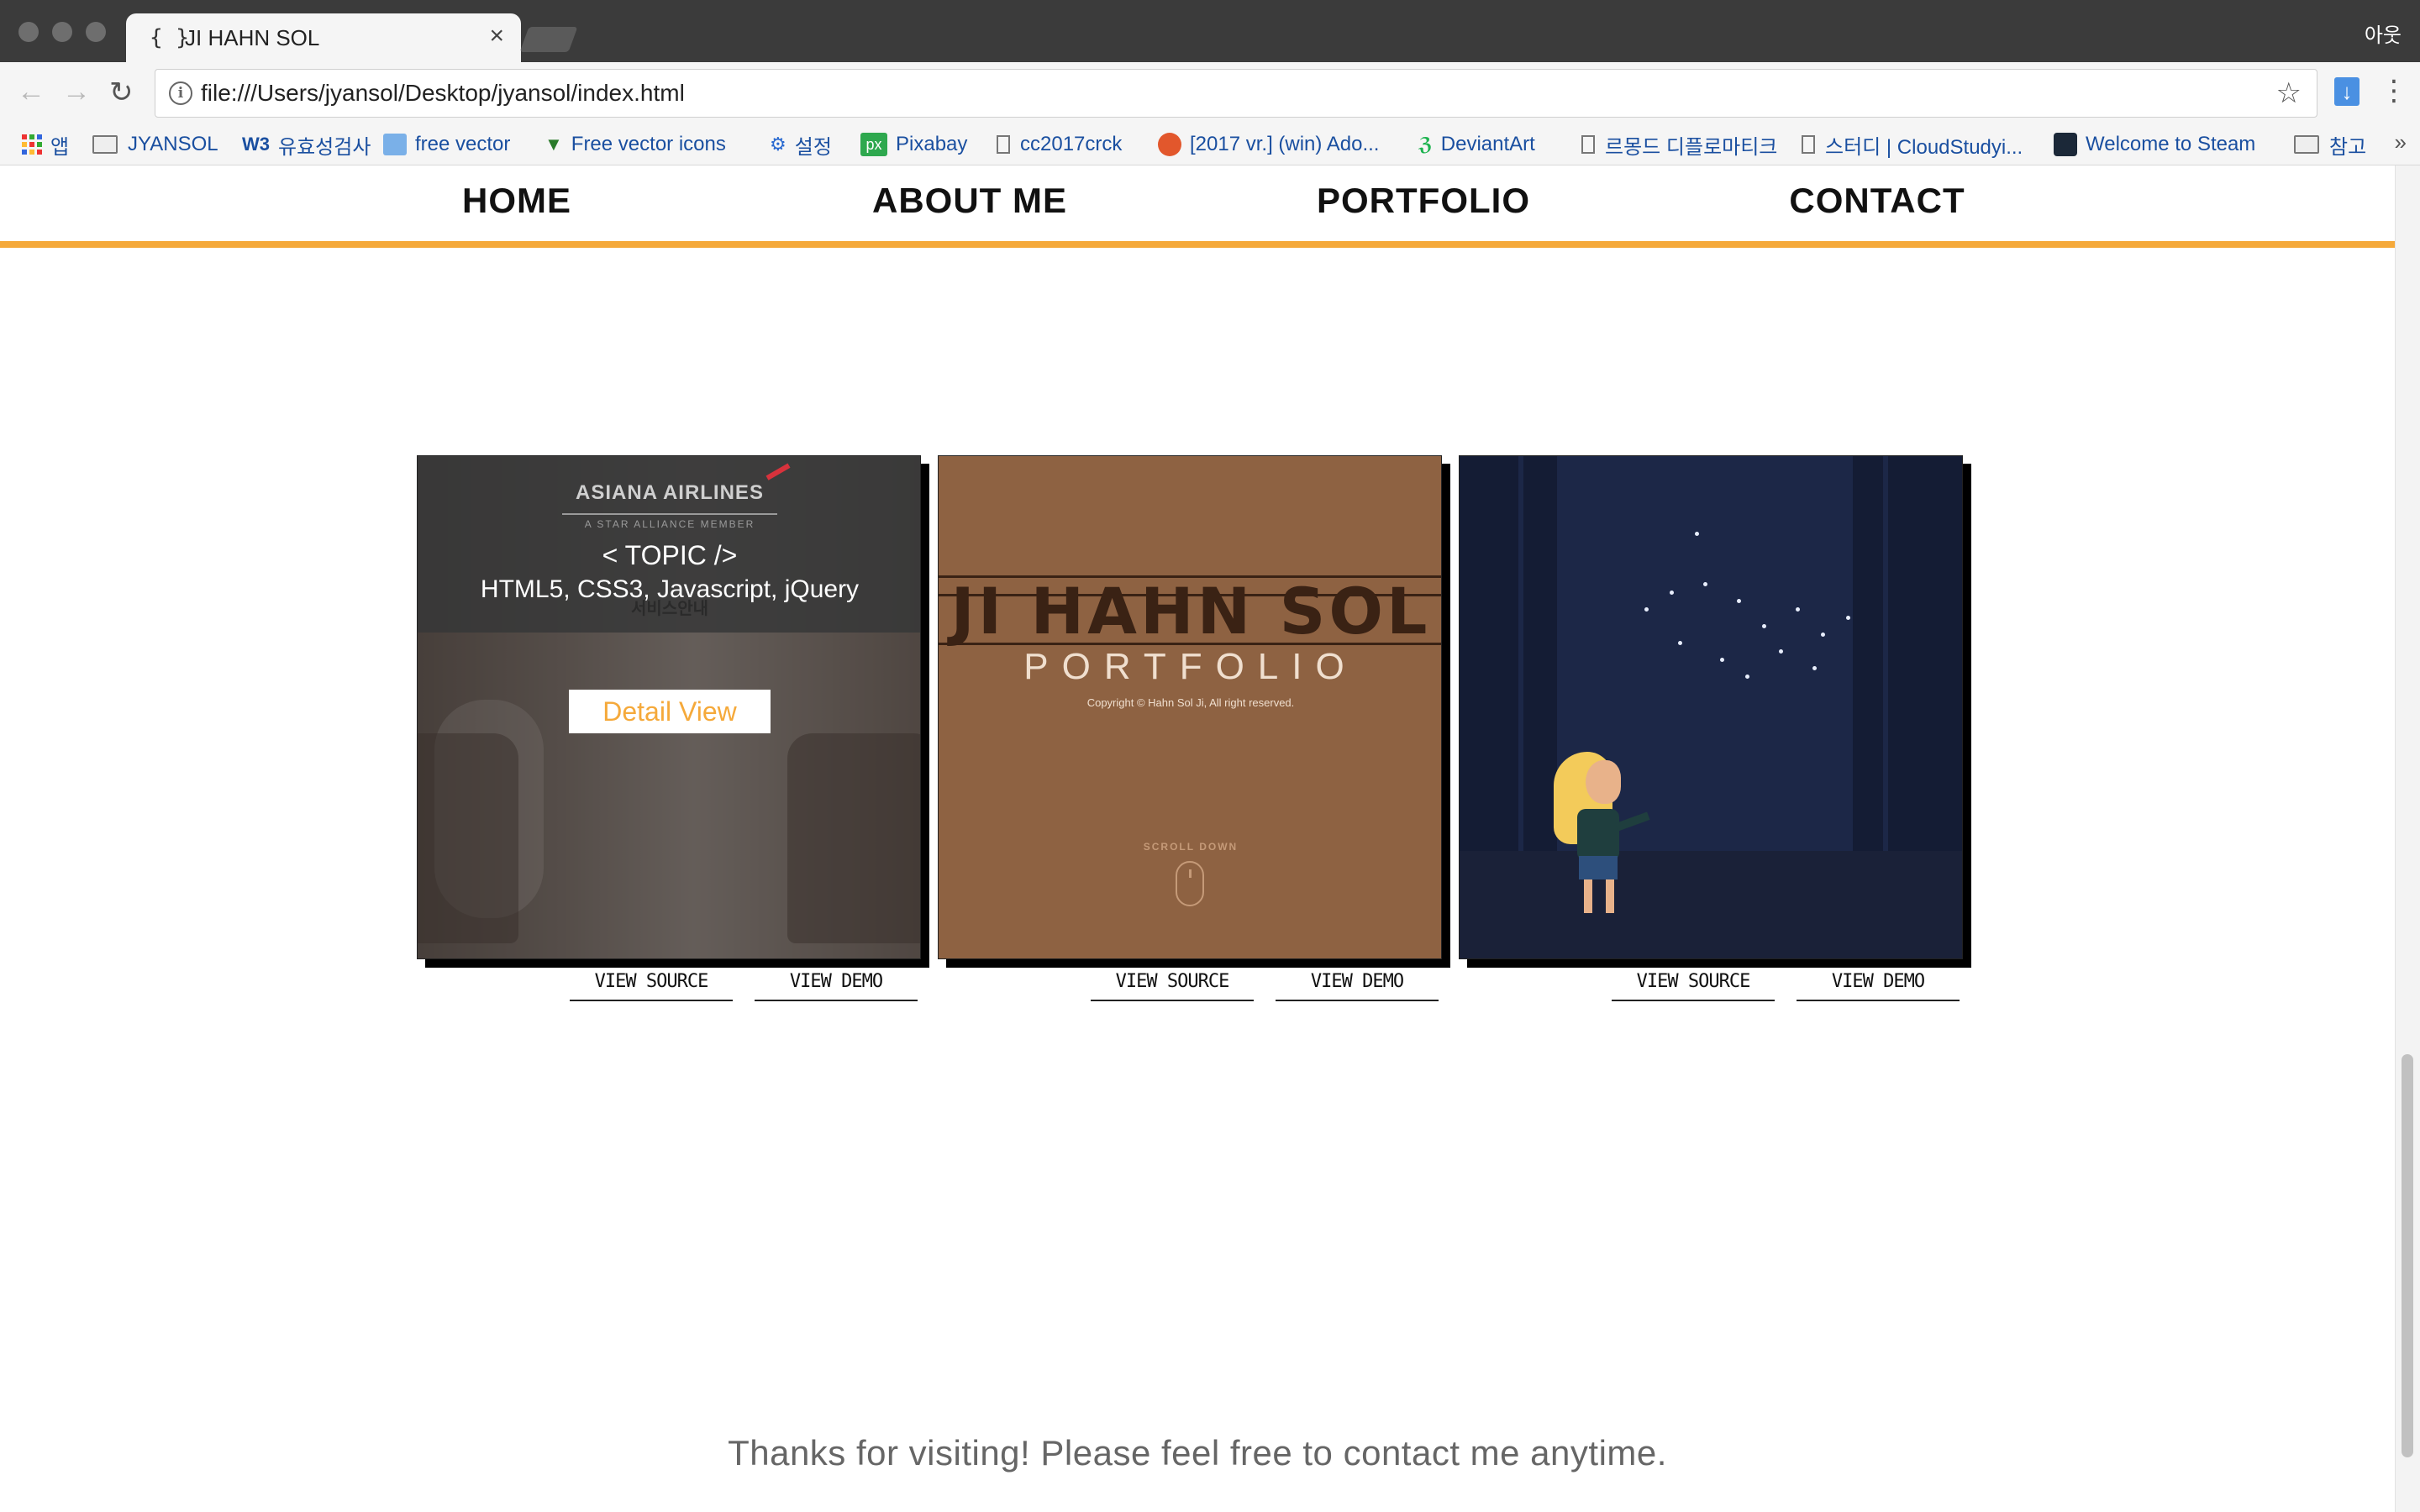 Image resolution: width=2420 pixels, height=1512 pixels. Describe the element at coordinates (324, 147) in the screenshot. I see `bookmark-label: 유효성검사` at that location.